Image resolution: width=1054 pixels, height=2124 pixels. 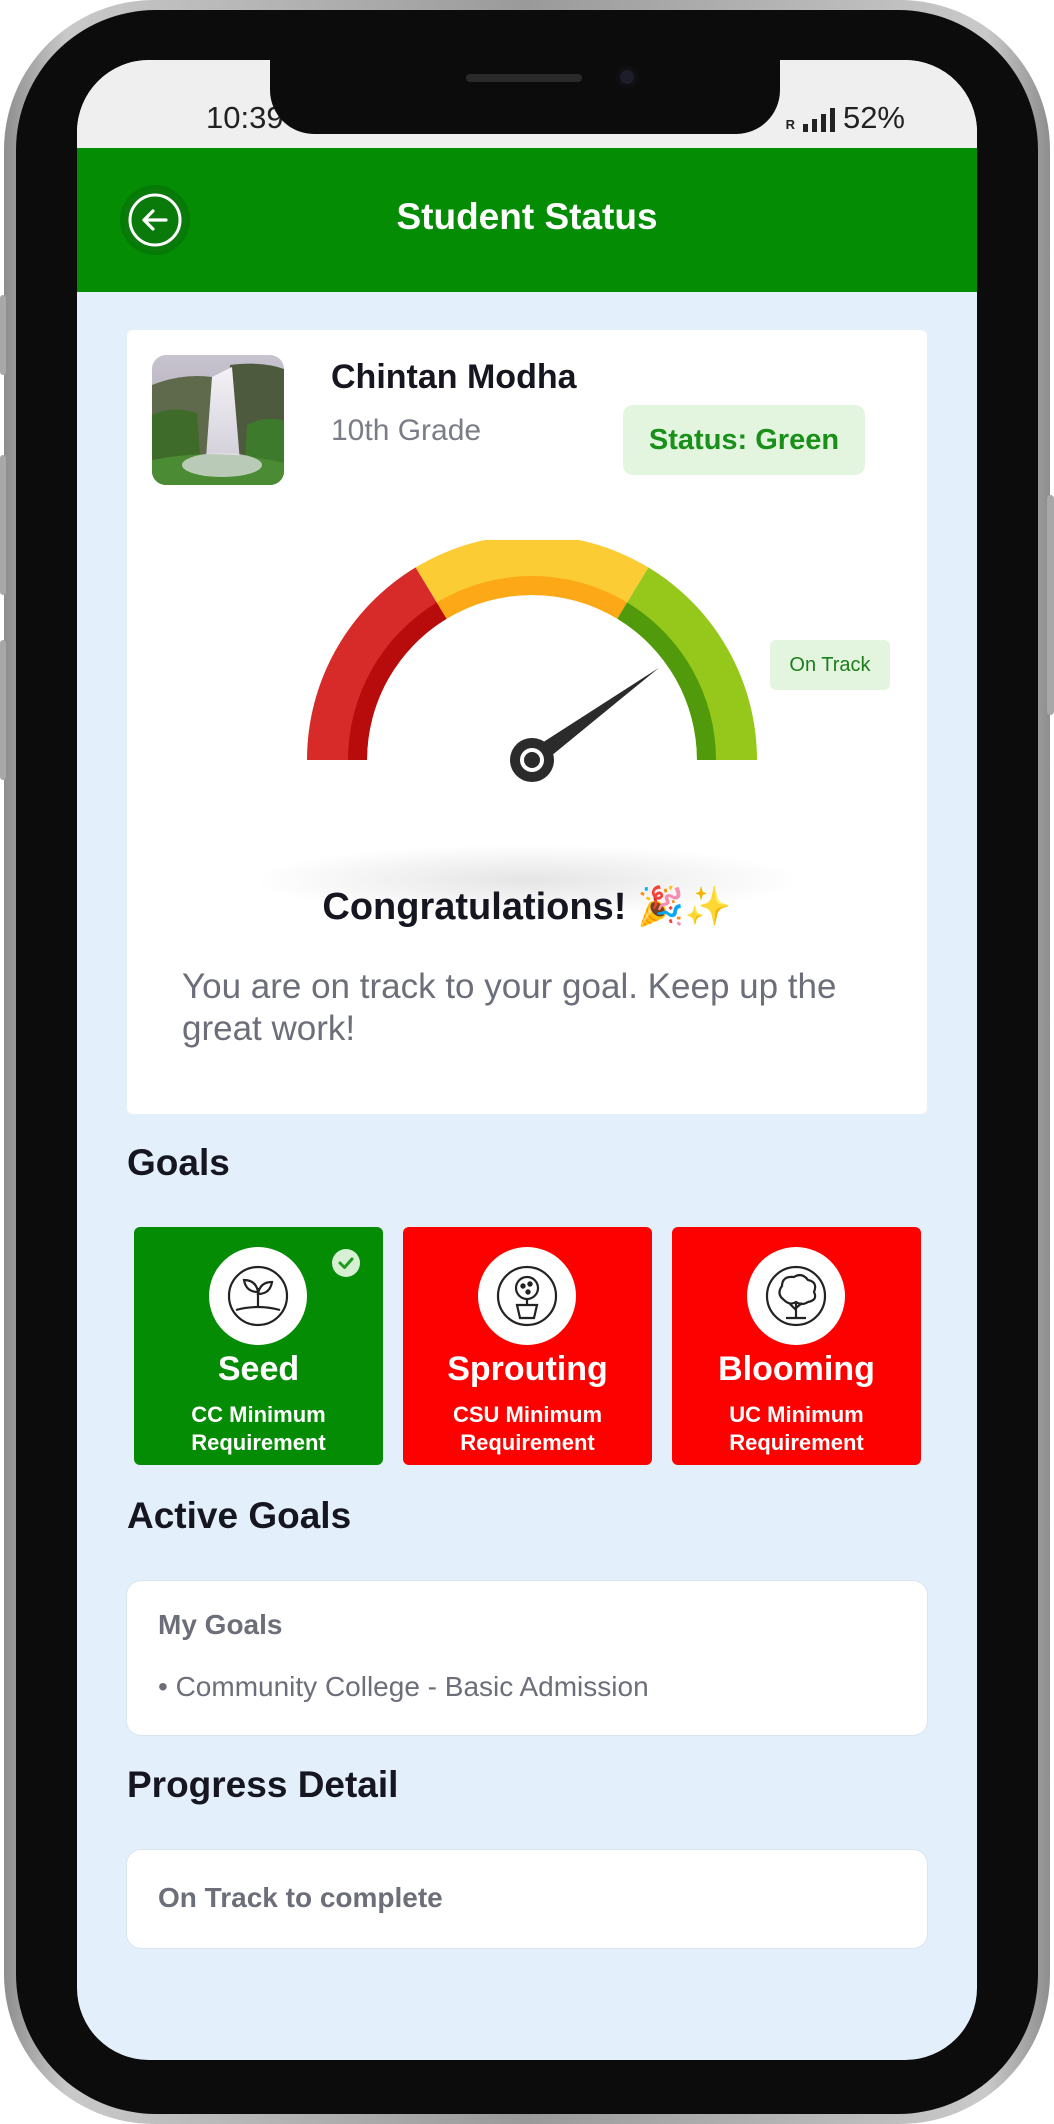 I want to click on mute-switch, so click(x=3, y=335).